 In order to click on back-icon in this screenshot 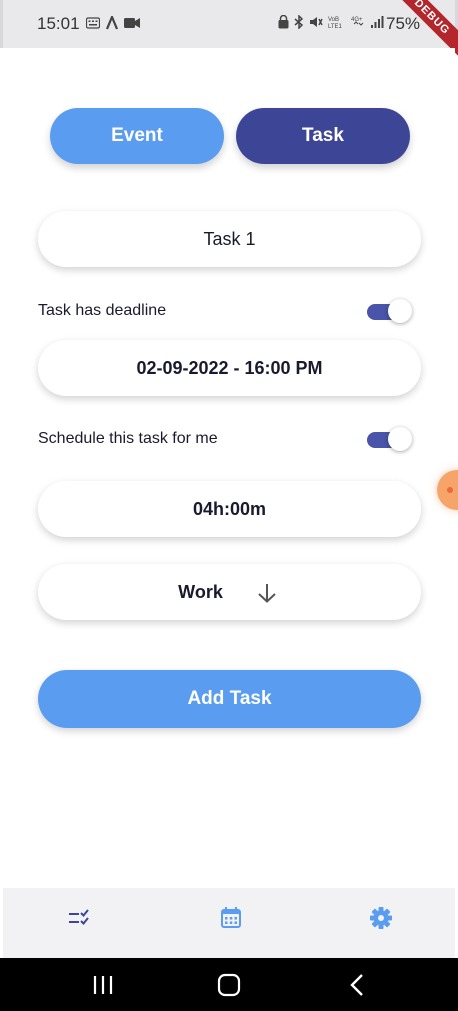, I will do `click(358, 985)`.